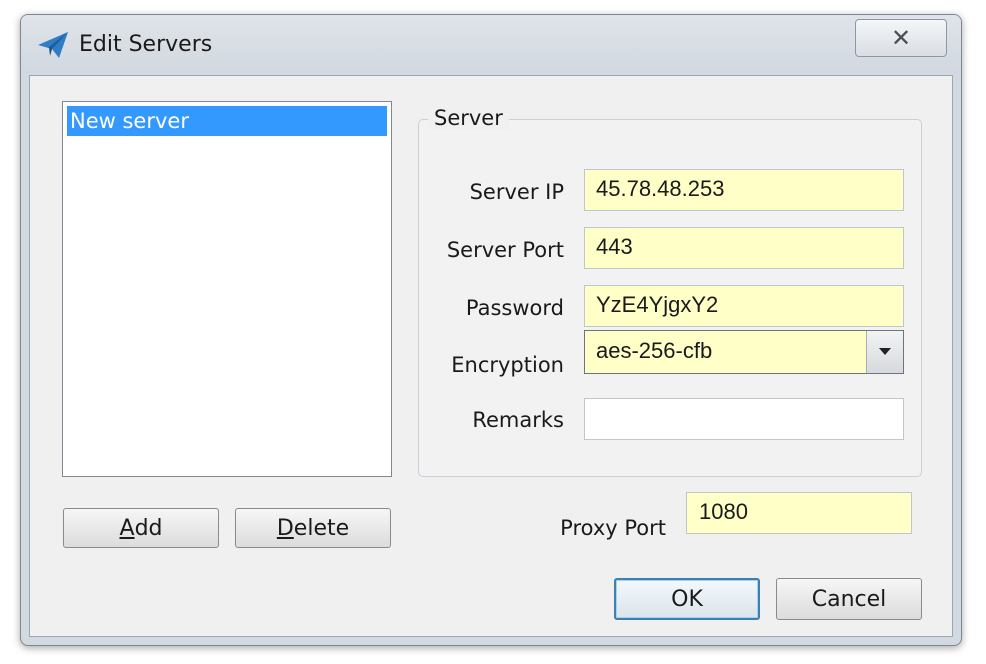  Describe the element at coordinates (744, 419) in the screenshot. I see `remarks-input` at that location.